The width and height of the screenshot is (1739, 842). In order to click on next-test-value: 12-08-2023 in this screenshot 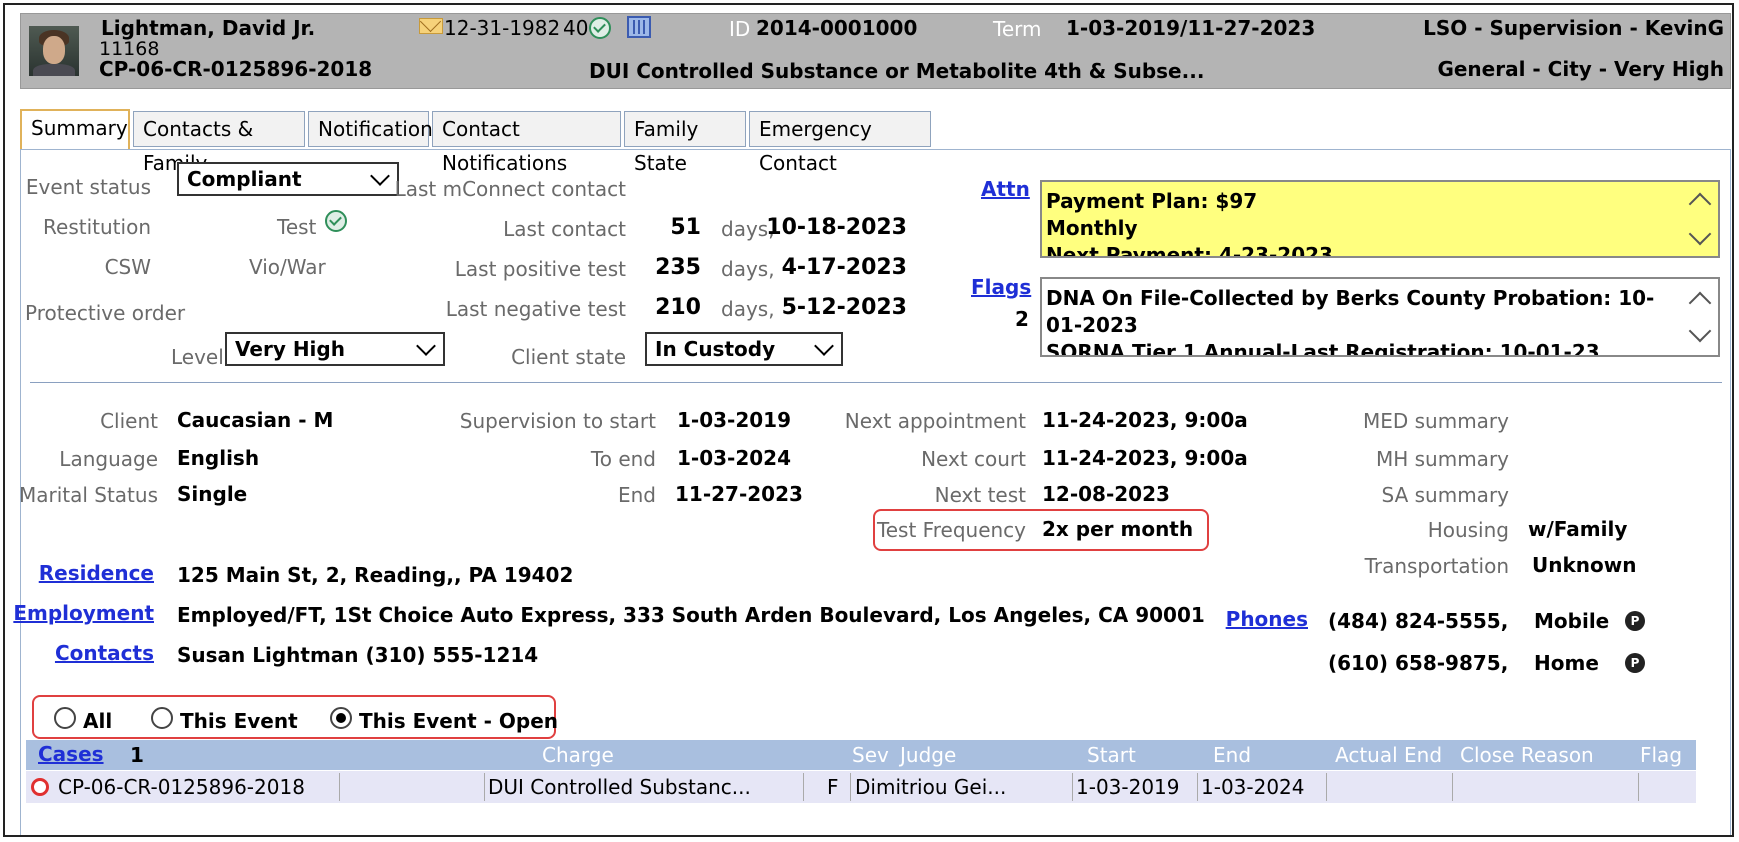, I will do `click(1106, 494)`.